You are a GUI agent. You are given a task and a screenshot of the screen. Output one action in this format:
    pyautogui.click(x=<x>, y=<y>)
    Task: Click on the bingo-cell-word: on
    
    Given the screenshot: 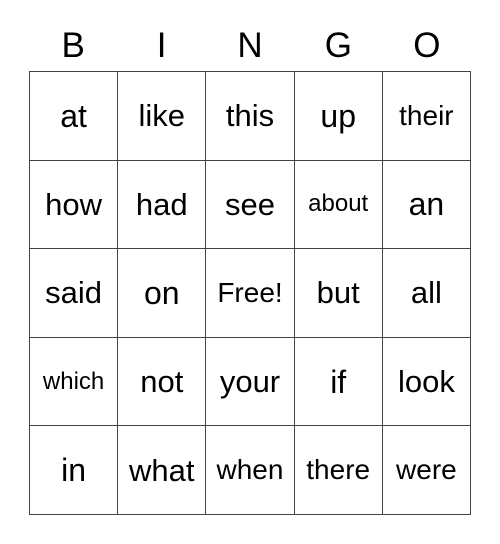 What is the action you would take?
    pyautogui.click(x=161, y=292)
    